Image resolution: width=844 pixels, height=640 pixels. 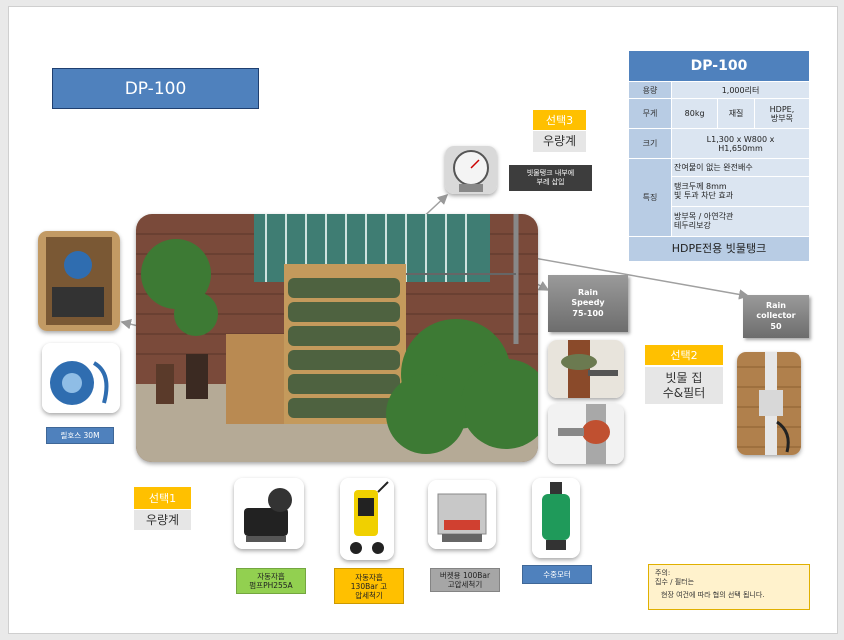 I want to click on submersible-pump-image, so click(x=556, y=518).